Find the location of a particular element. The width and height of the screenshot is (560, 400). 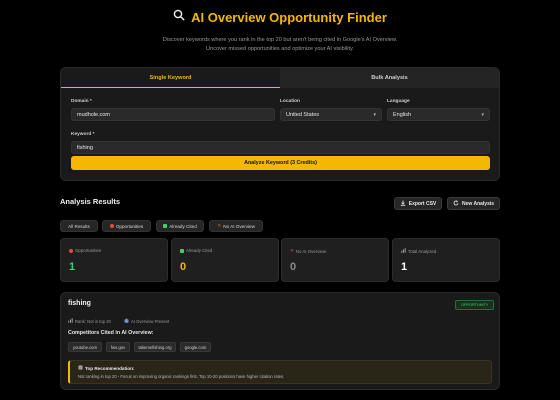

stat-label-text: No AI Overview is located at coordinates (311, 251).